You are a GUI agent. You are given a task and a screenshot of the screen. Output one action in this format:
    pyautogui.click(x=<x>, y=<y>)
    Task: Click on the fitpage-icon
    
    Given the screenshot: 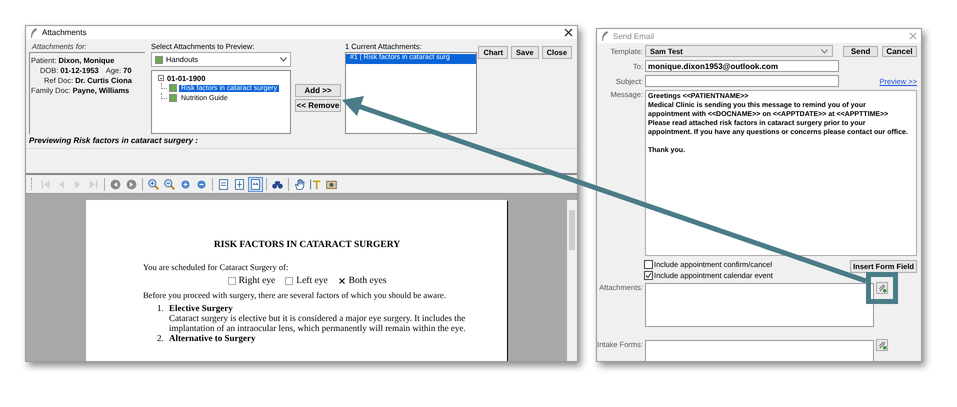 What is the action you would take?
    pyautogui.click(x=239, y=184)
    